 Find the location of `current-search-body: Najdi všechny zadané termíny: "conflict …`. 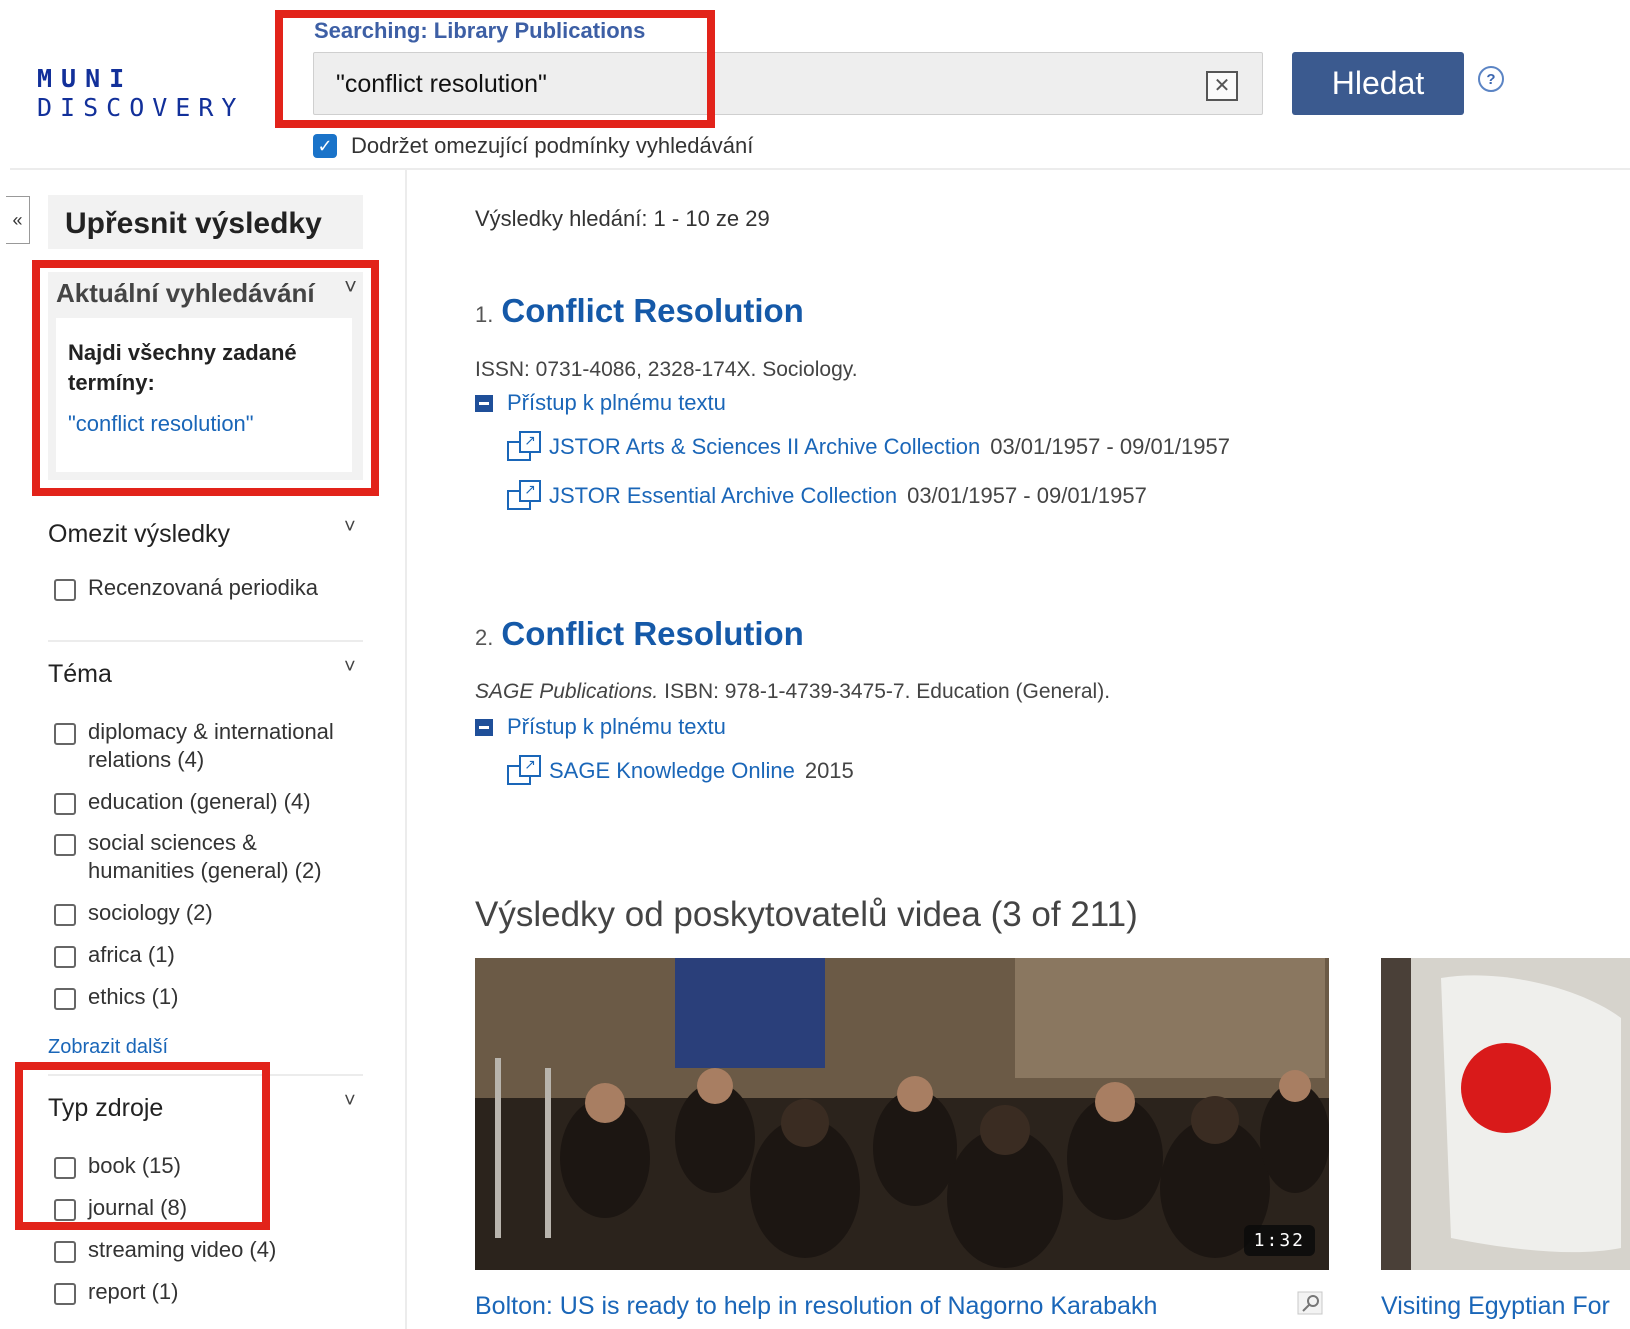

current-search-body: Najdi všechny zadané termíny: "conflict … is located at coordinates (204, 395).